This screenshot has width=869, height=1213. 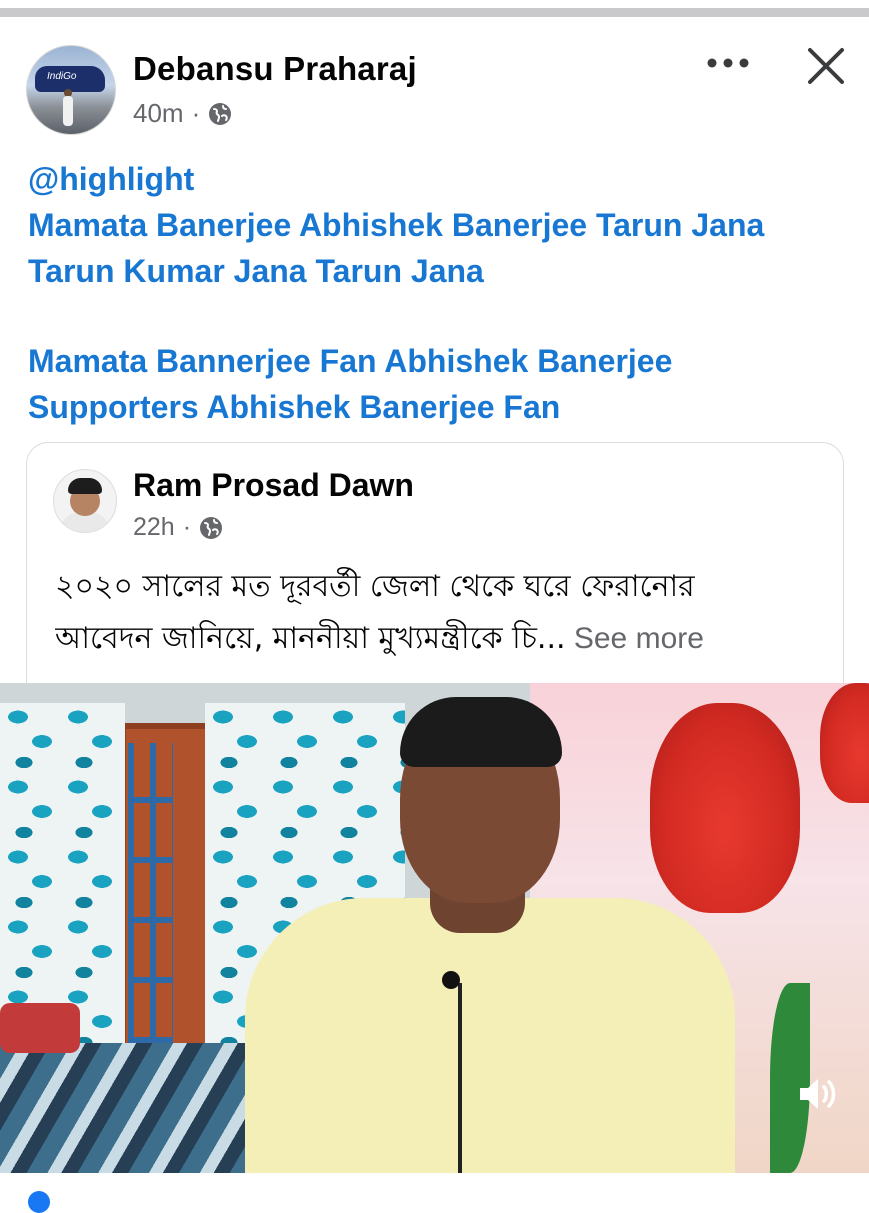 I want to click on tag-links-line: Tarun Kumar Jana Tarun Jana, so click(x=438, y=271).